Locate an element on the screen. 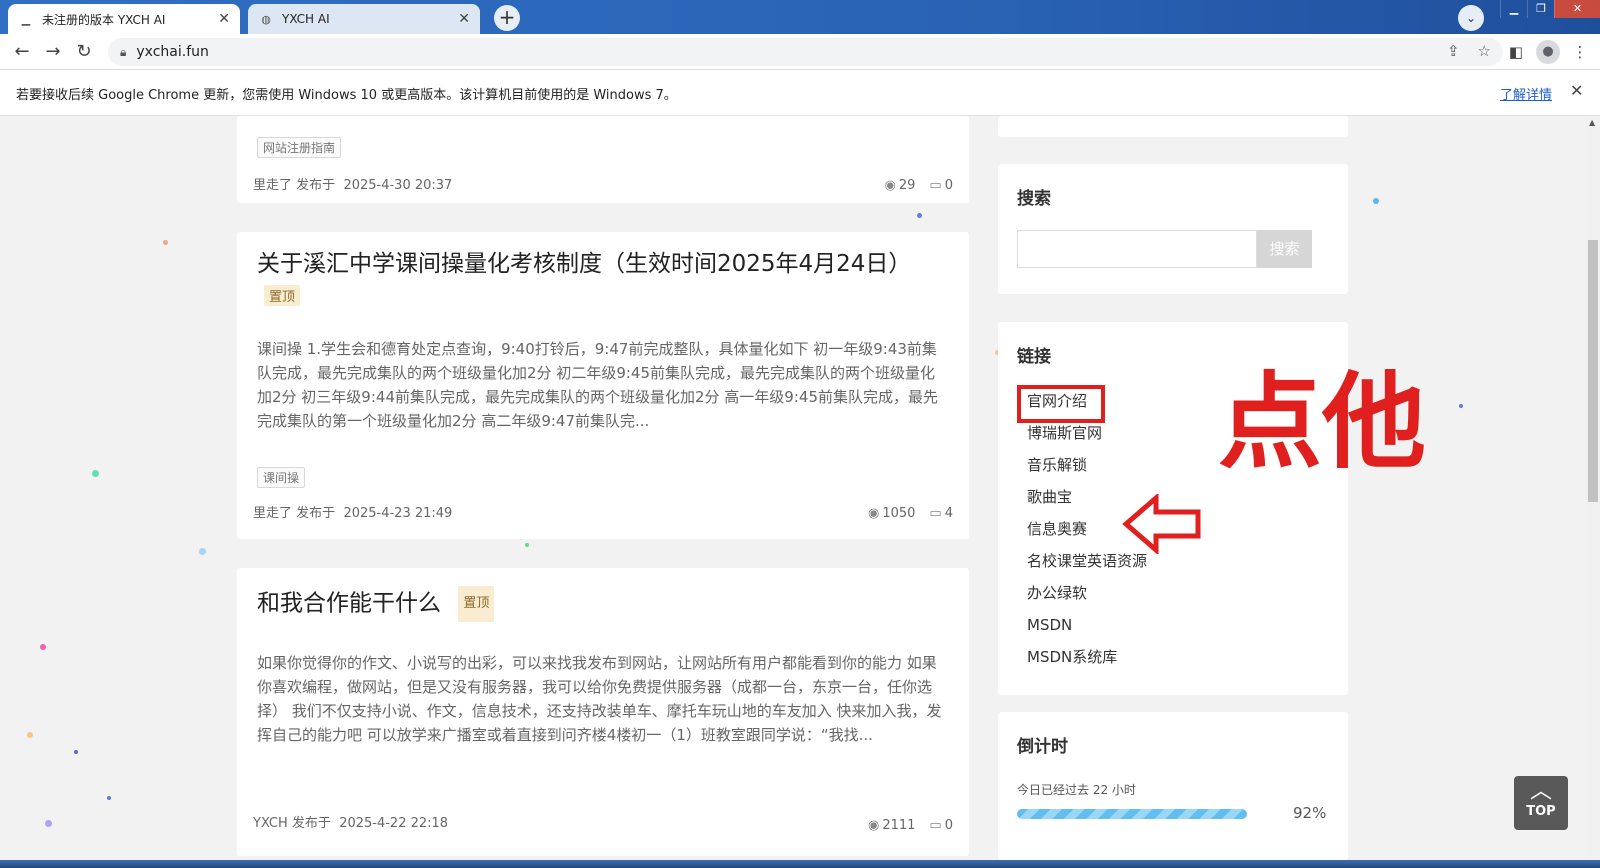 The height and width of the screenshot is (868, 1600). back-to-top-button: ︿ TOP is located at coordinates (1541, 803).